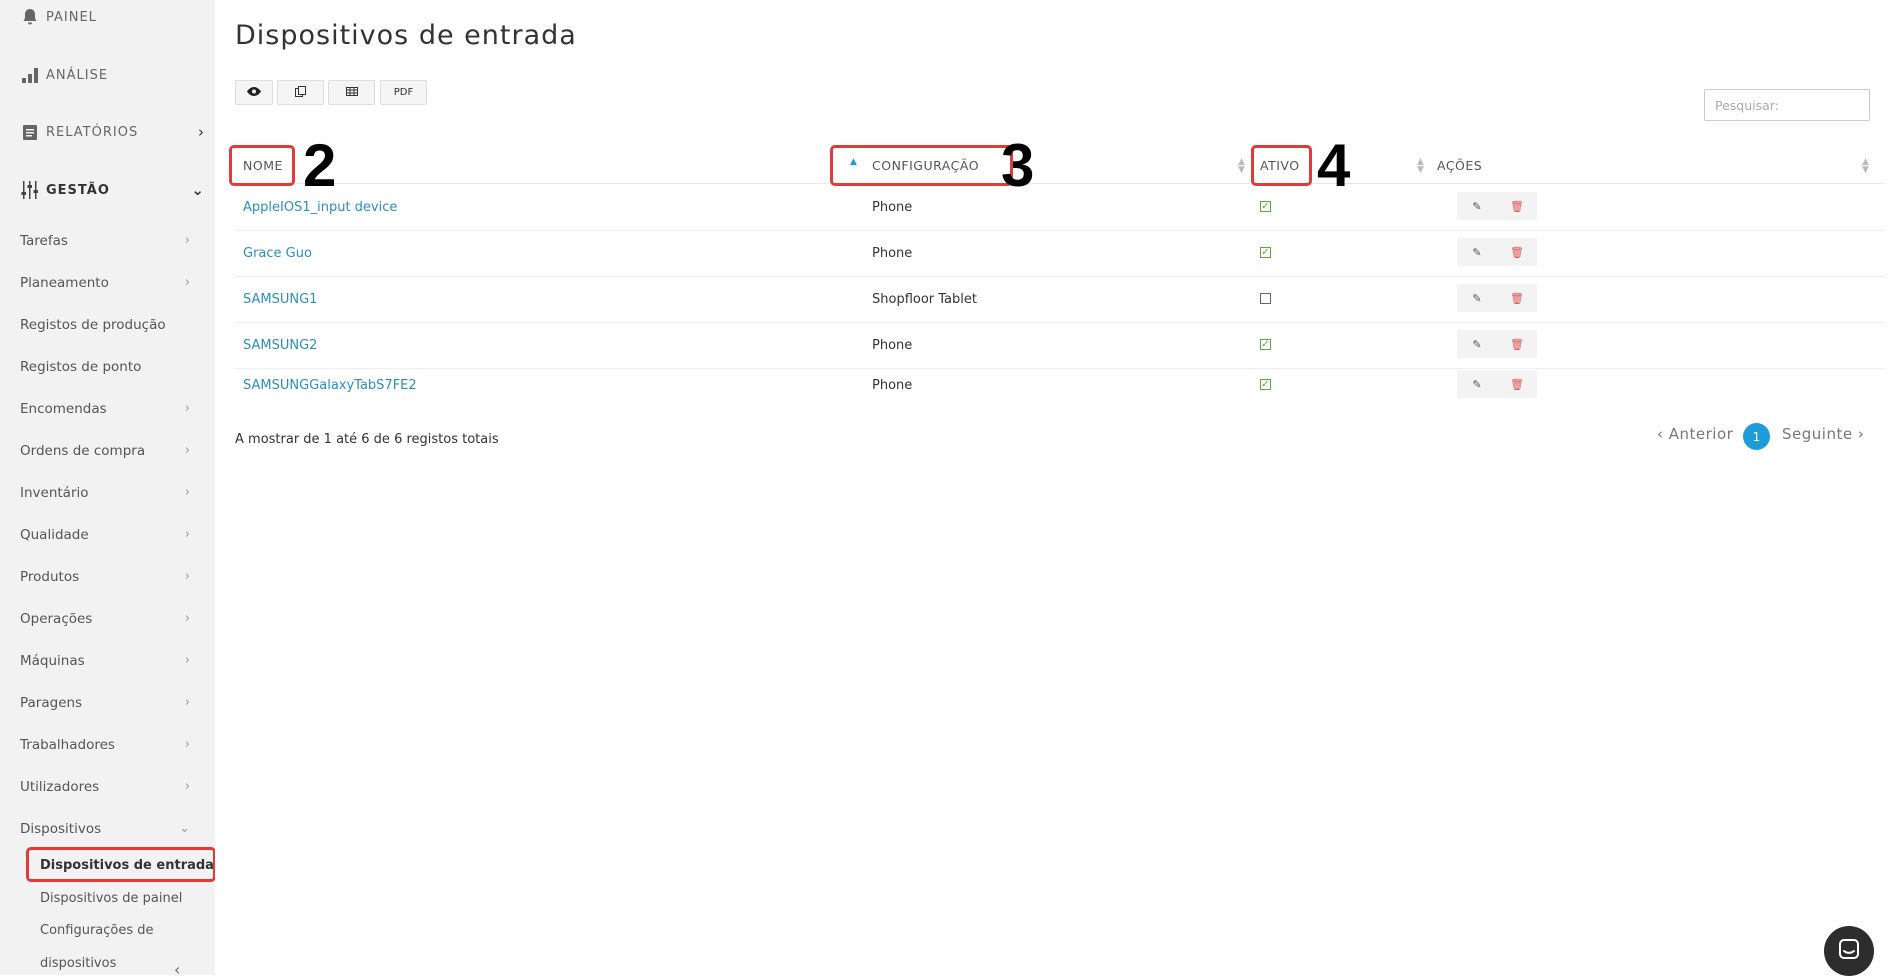 This screenshot has width=1892, height=979. I want to click on sidebar-subitem-configuracoes-line2: dispositivos, so click(78, 963).